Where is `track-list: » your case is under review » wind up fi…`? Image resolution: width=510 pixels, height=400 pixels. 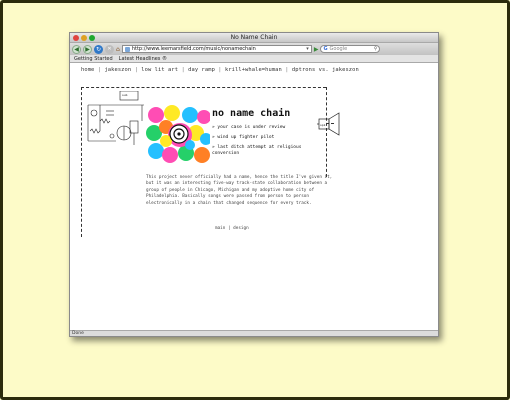
track-list: » your case is under review » wind up fi… is located at coordinates (262, 143).